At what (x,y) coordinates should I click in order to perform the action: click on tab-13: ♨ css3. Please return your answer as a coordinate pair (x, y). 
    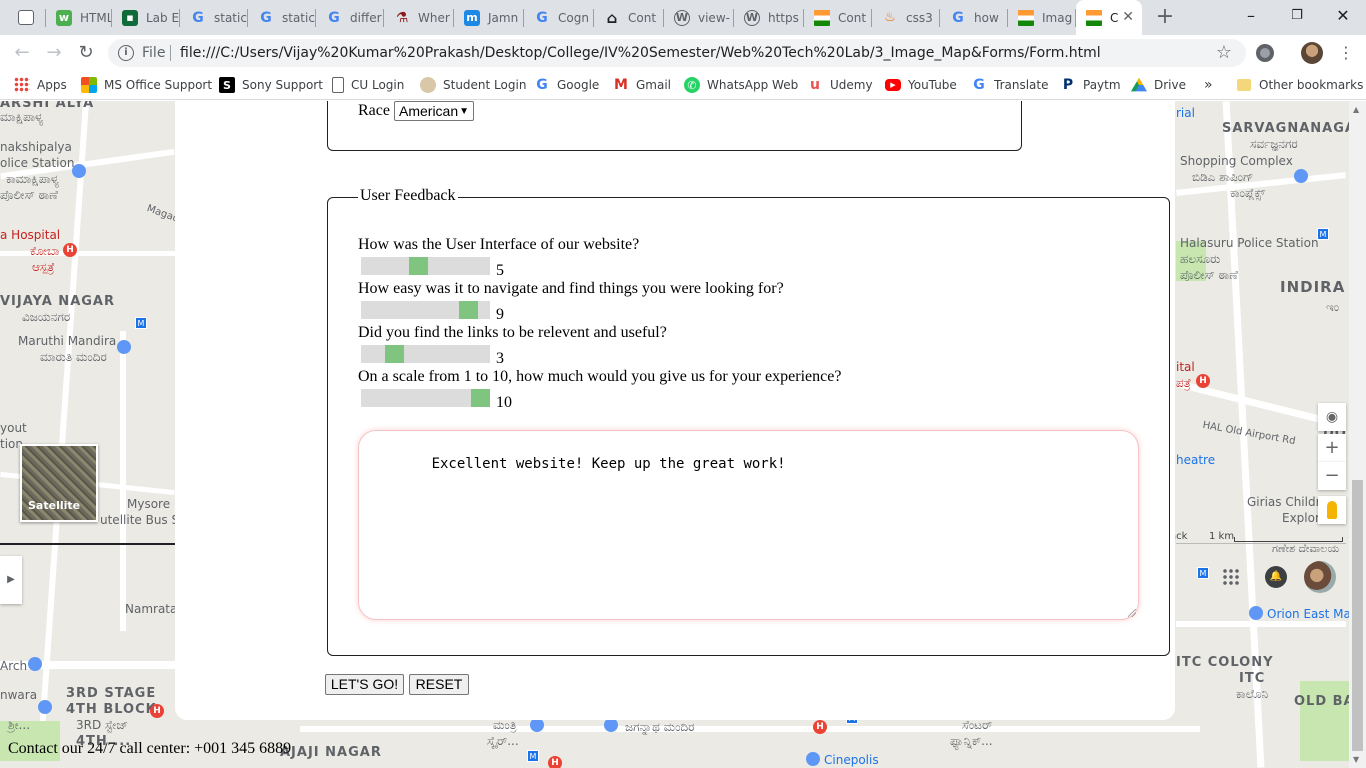
    Looking at the image, I should click on (906, 17).